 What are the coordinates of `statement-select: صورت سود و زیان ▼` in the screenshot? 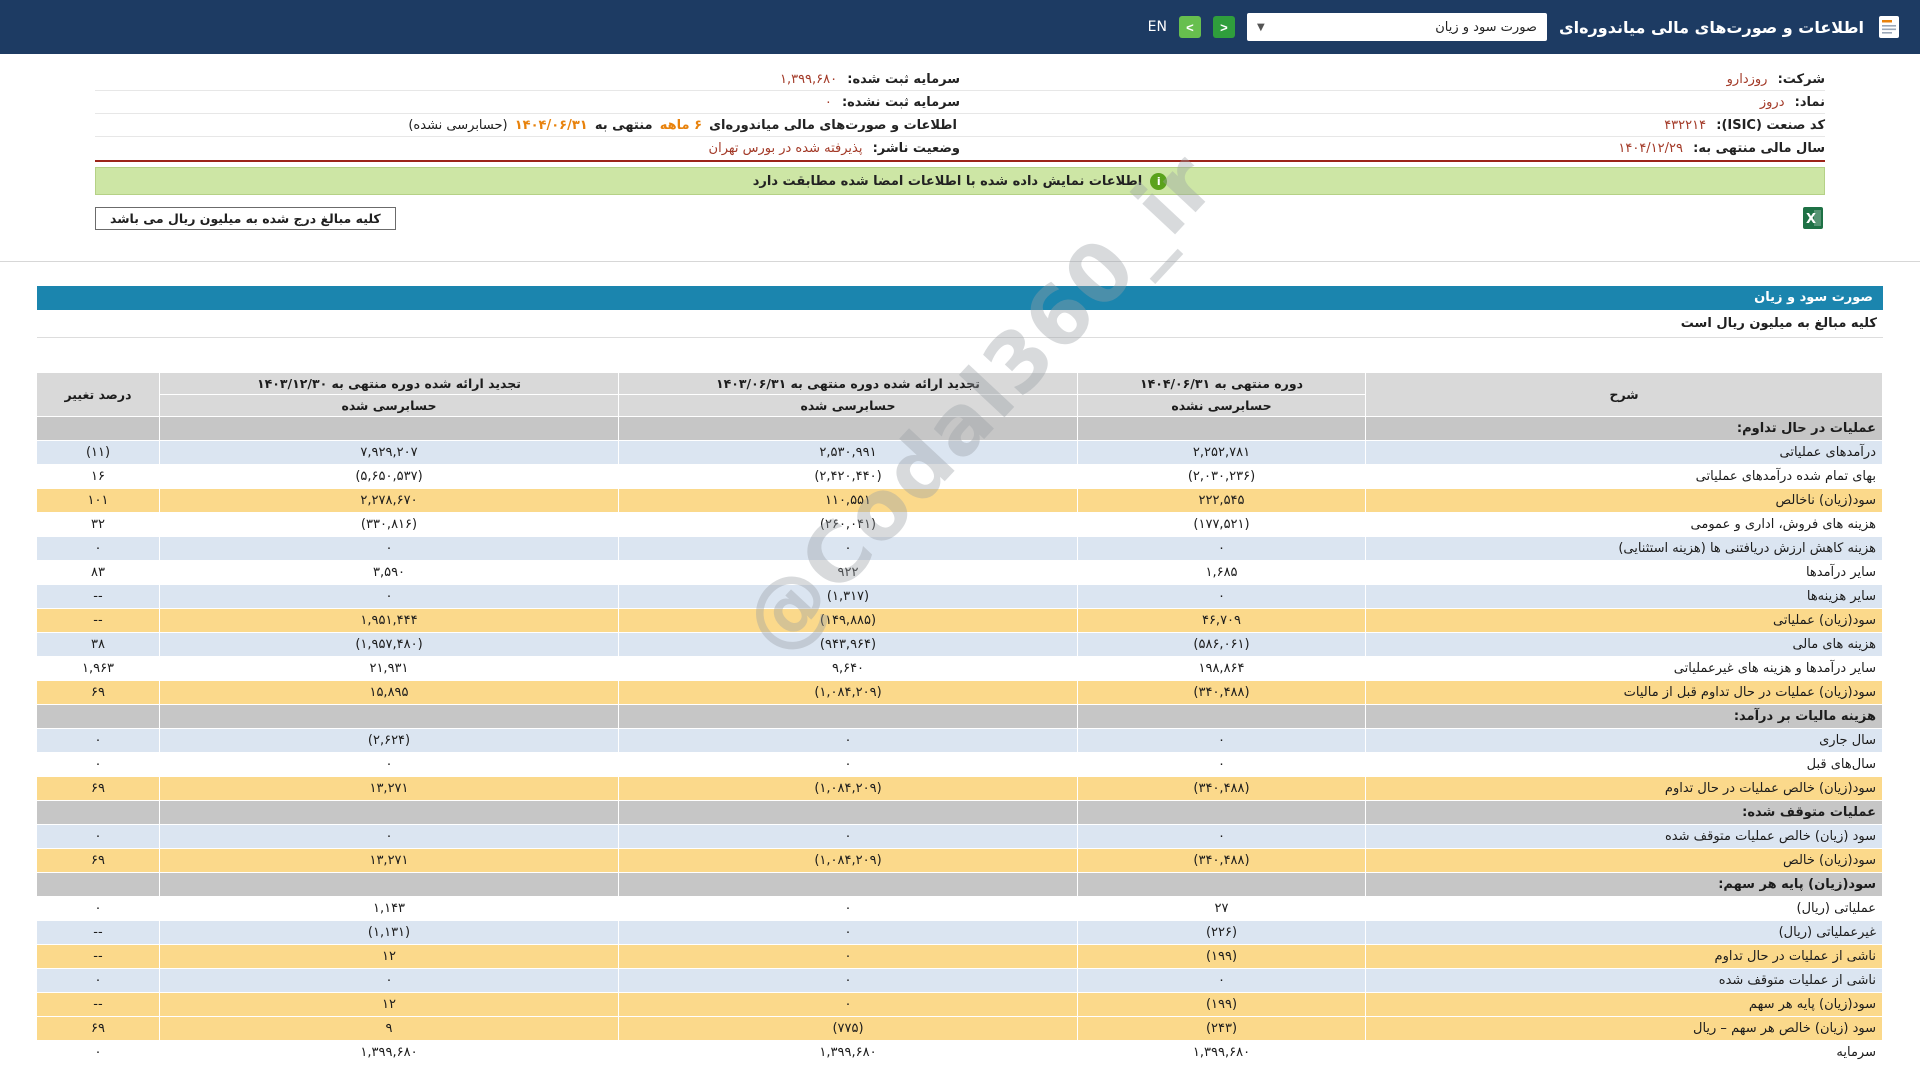 It's located at (1396, 27).